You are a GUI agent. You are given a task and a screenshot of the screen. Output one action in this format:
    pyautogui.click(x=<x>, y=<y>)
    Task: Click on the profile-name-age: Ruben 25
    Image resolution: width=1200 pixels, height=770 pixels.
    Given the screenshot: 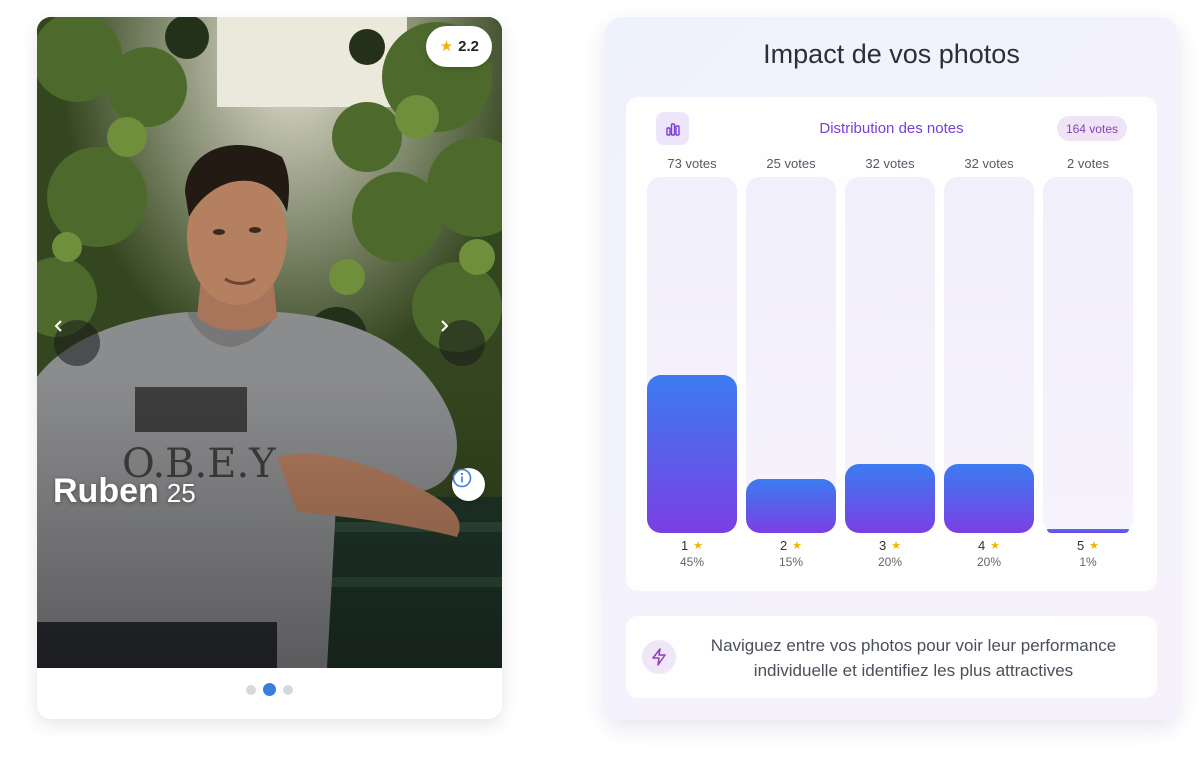 What is the action you would take?
    pyautogui.click(x=124, y=491)
    